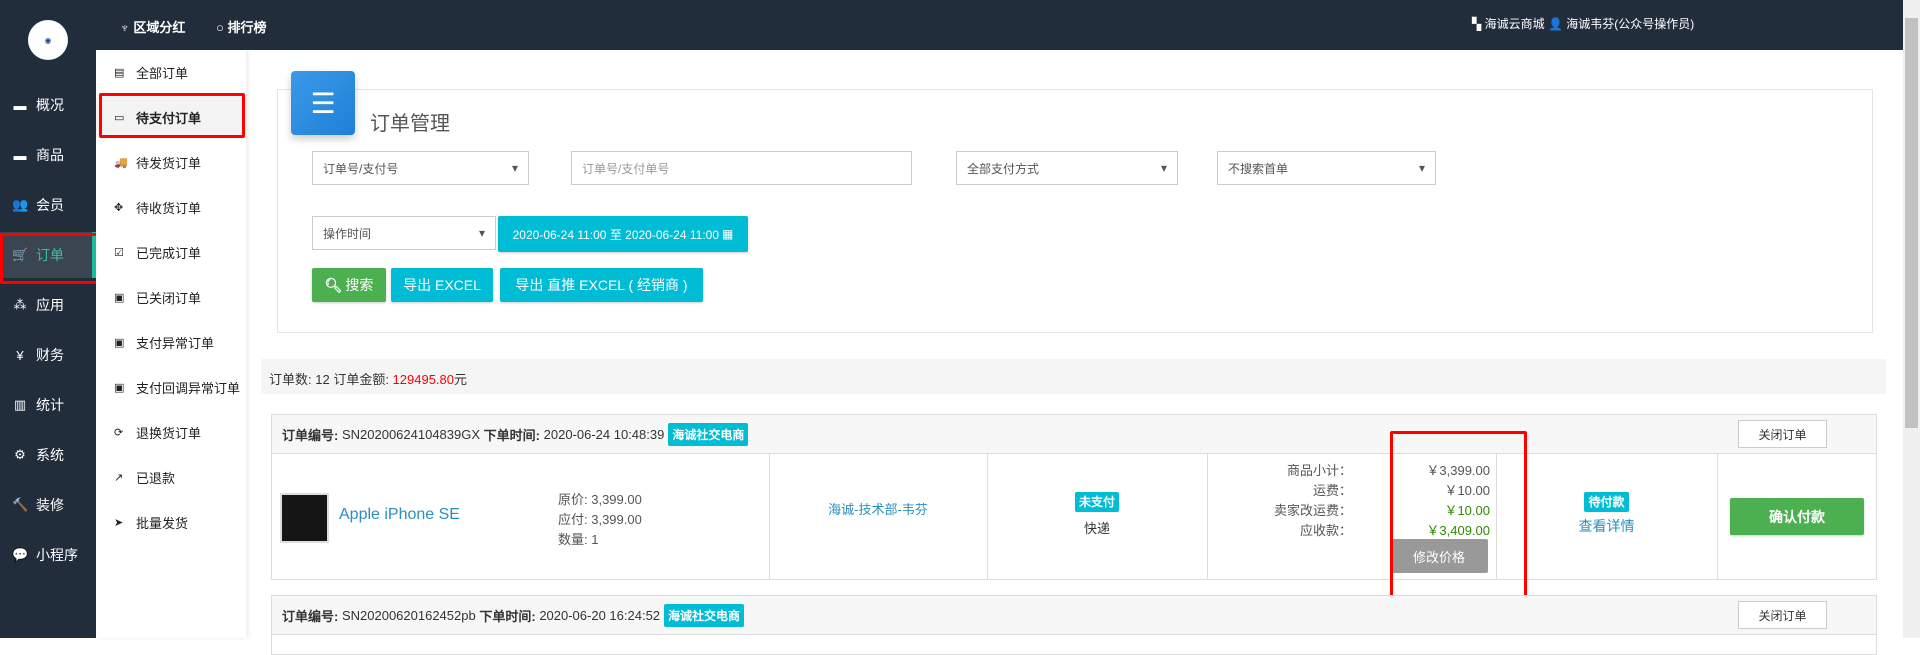 The width and height of the screenshot is (1920, 655). Describe the element at coordinates (222, 27) in the screenshot. I see `circle-icon: ○` at that location.